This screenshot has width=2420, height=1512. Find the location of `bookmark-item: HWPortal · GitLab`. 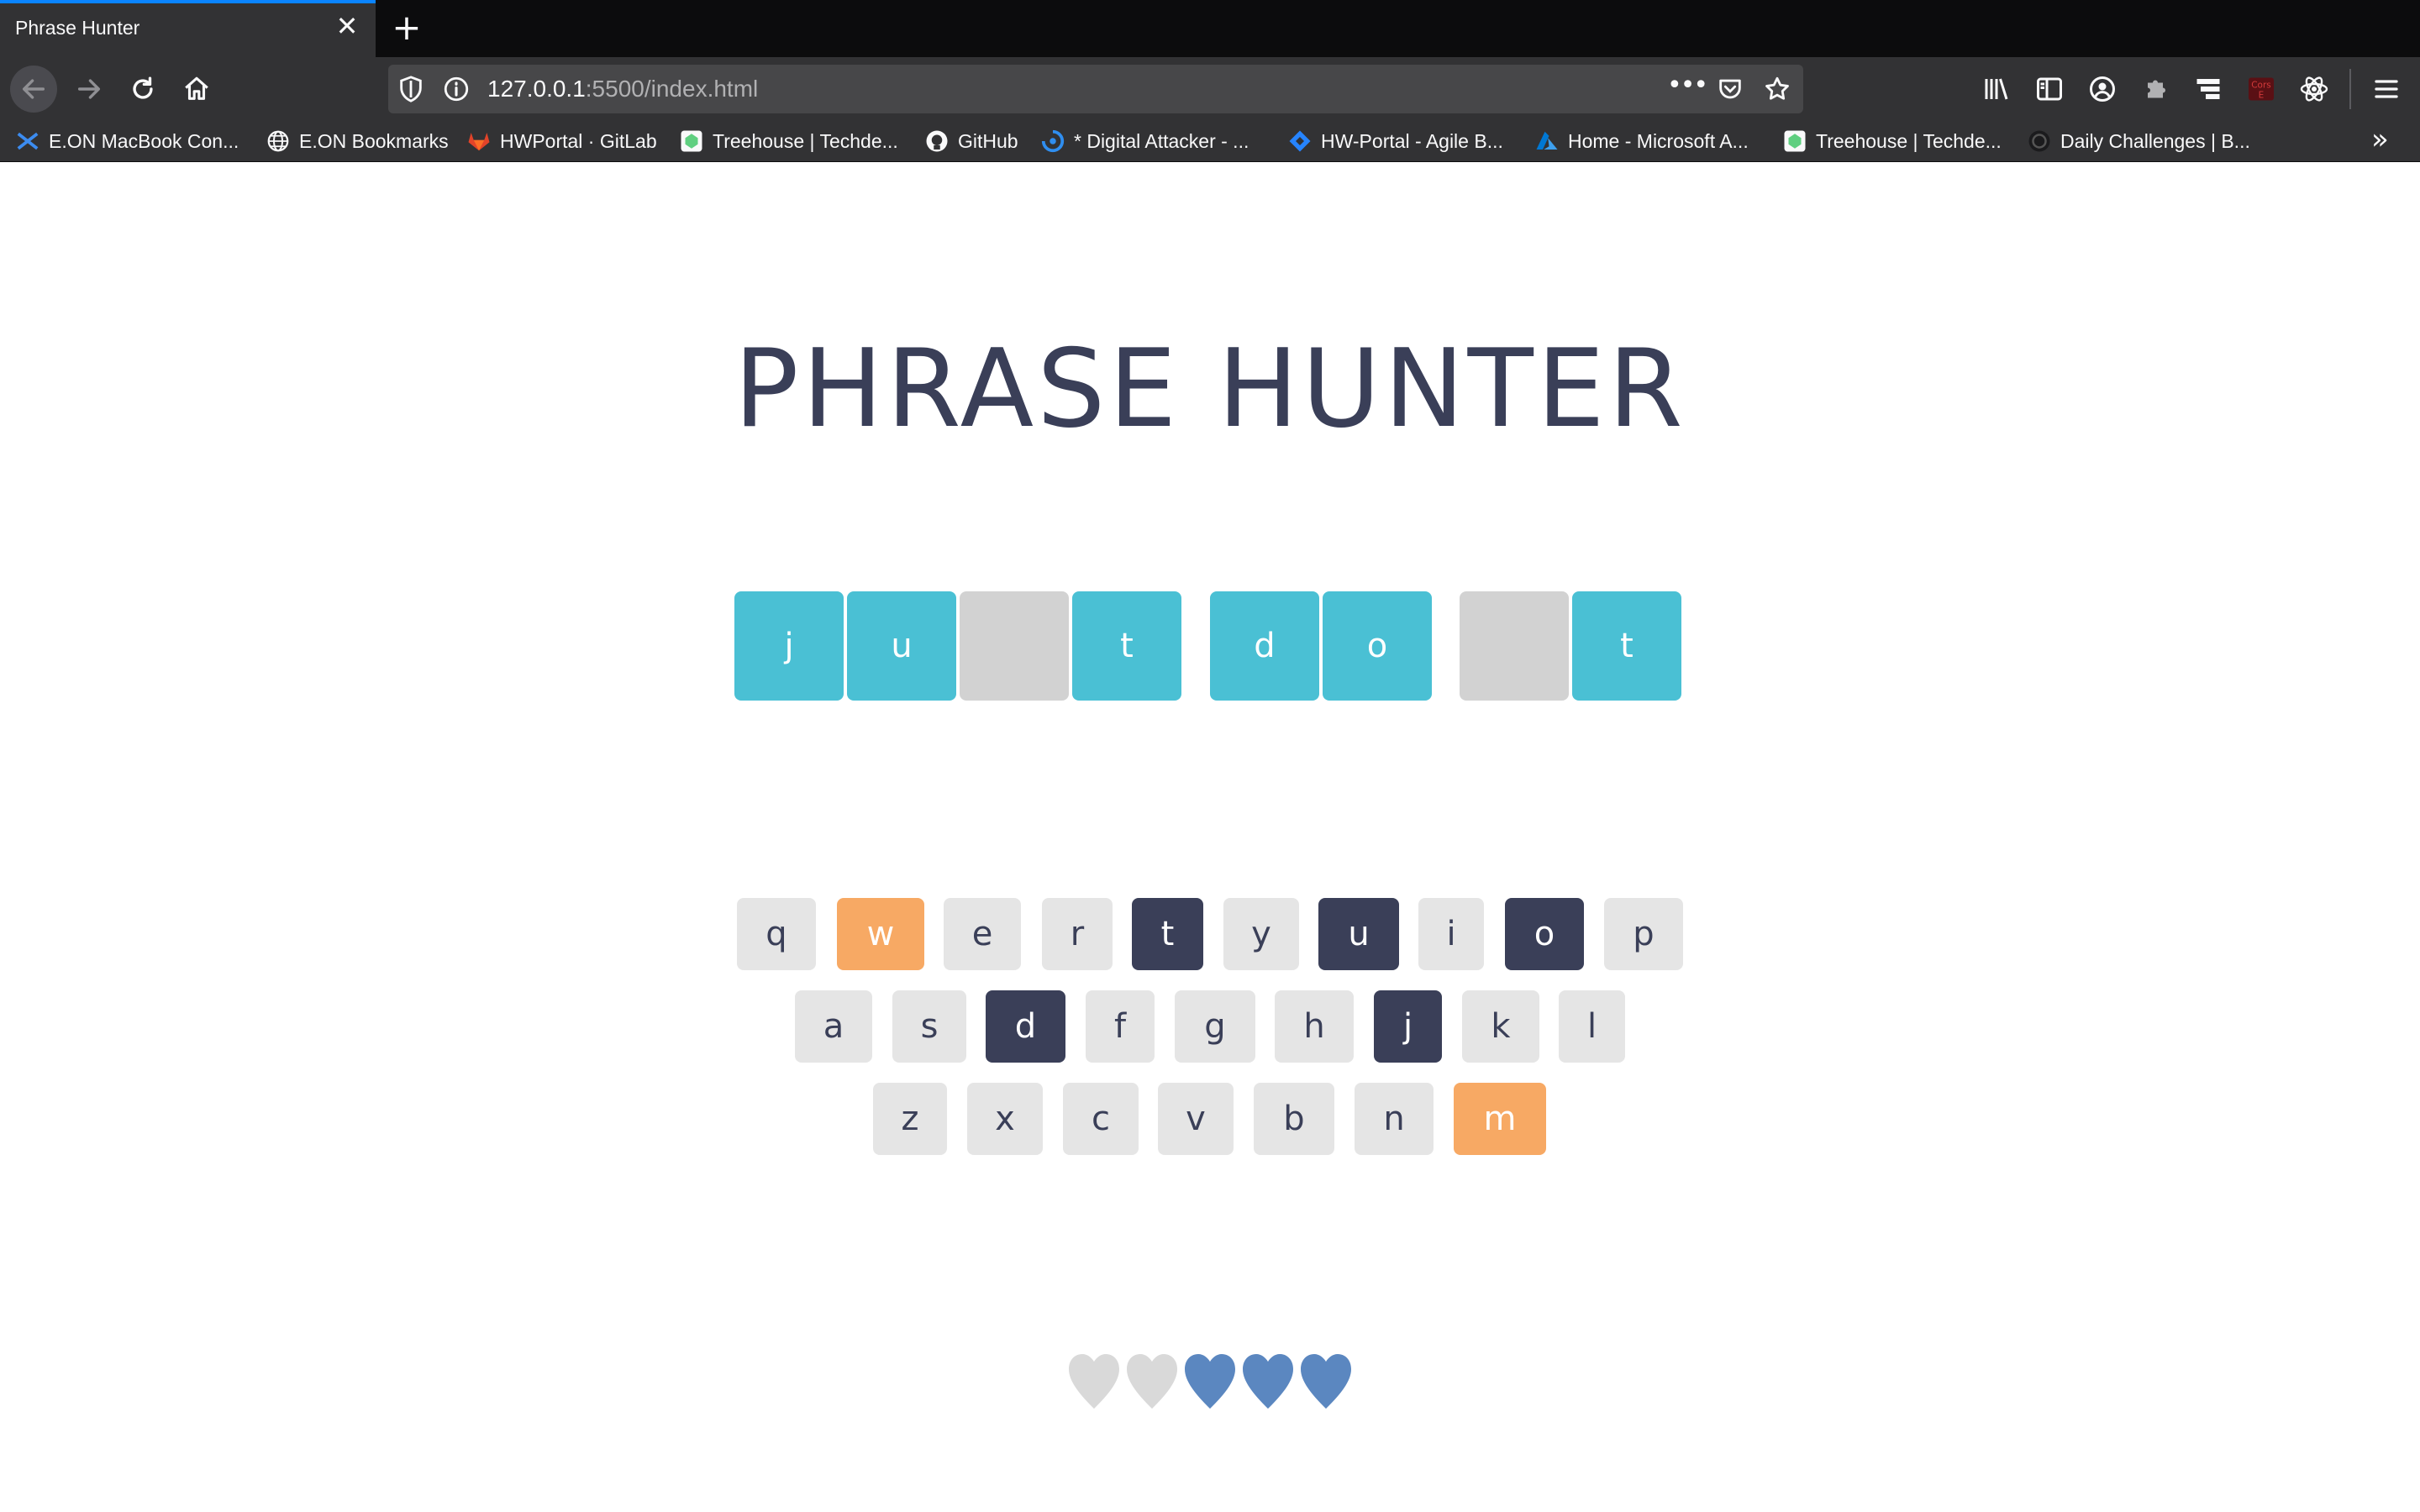

bookmark-item: HWPortal · GitLab is located at coordinates (561, 141).